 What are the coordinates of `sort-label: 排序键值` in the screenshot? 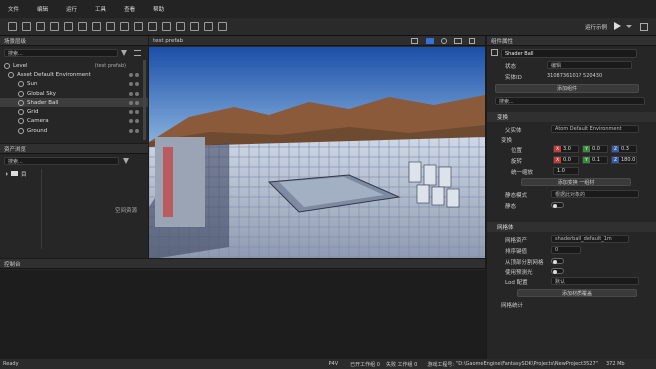 It's located at (516, 252).